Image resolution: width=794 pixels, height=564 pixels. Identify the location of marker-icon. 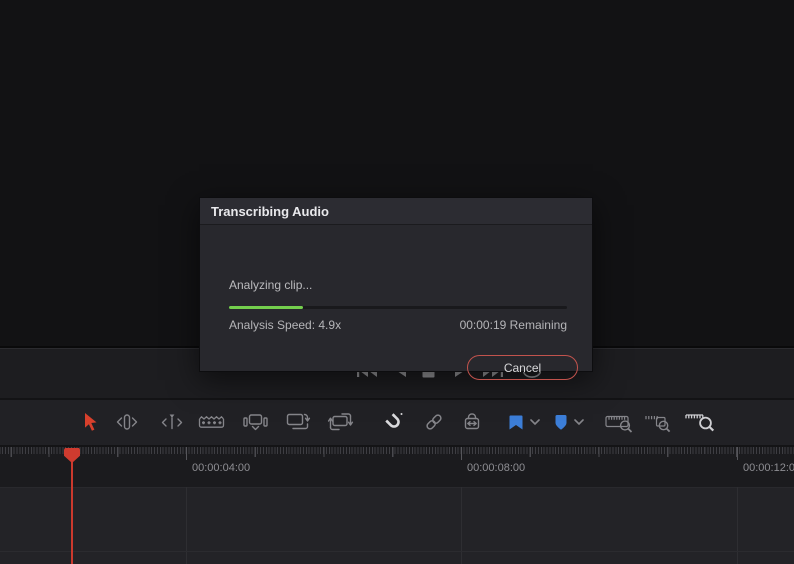
(561, 422).